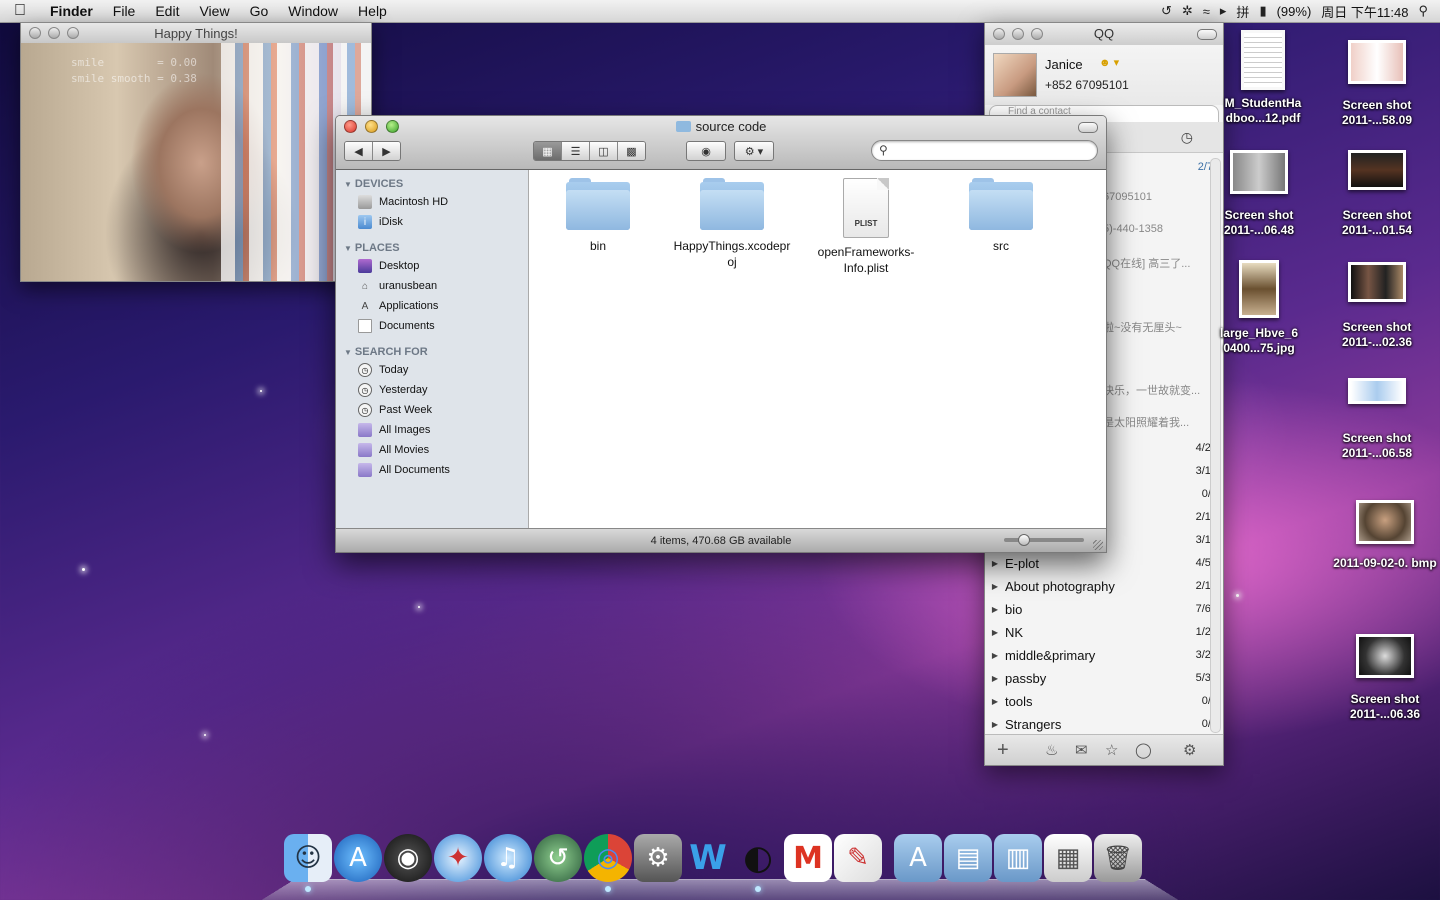 The height and width of the screenshot is (900, 1440). What do you see at coordinates (1215, 445) in the screenshot?
I see `qq-scrollbar` at bounding box center [1215, 445].